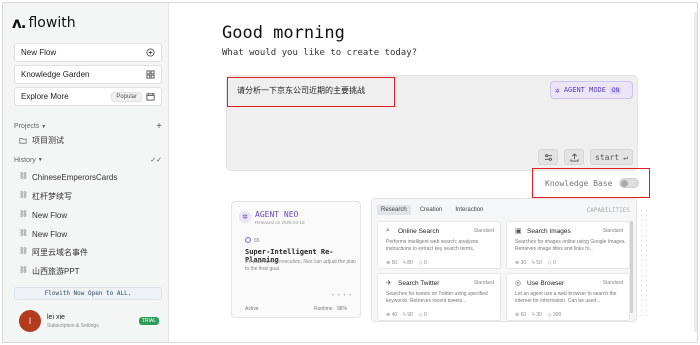 The height and width of the screenshot is (345, 700). Describe the element at coordinates (88, 293) in the screenshot. I see `announcement-banner: Flowith Now Open to ALL.` at that location.